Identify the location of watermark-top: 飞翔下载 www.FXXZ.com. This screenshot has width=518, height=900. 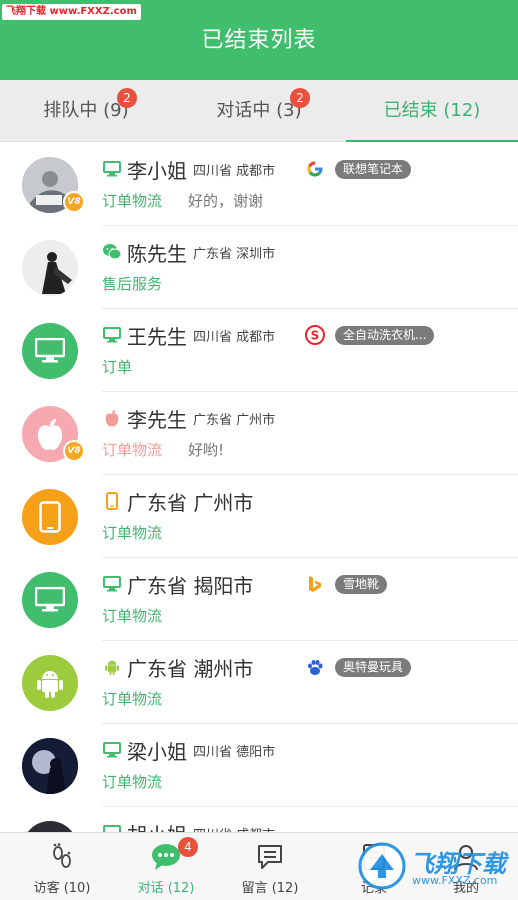
(71, 12).